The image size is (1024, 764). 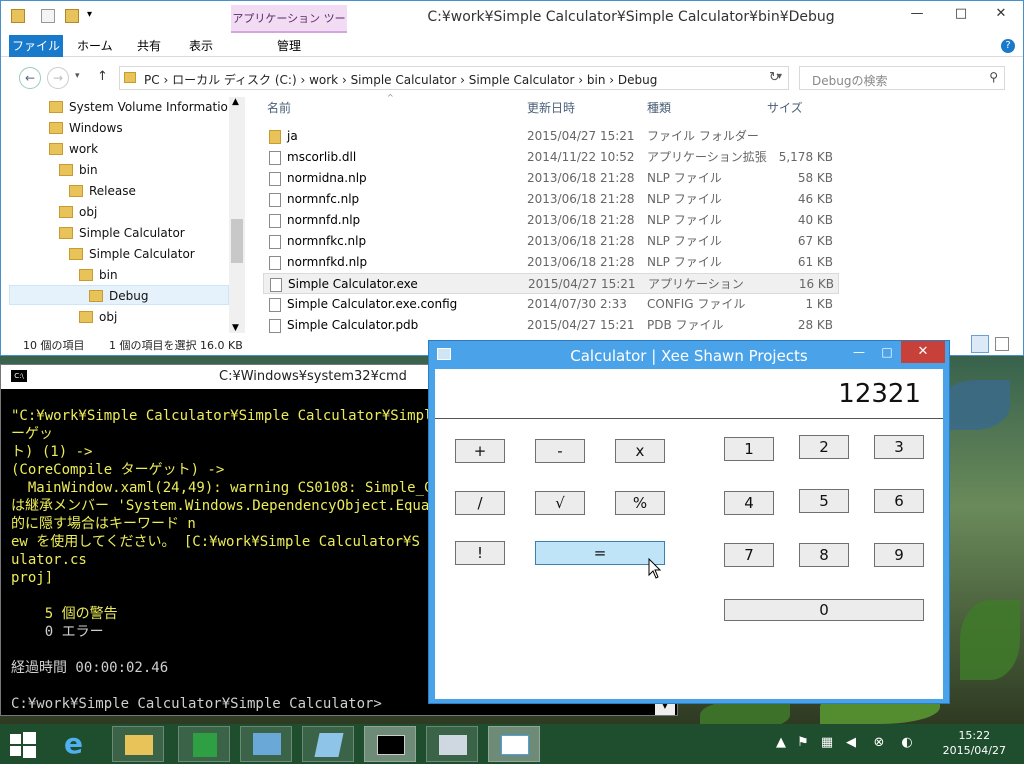 What do you see at coordinates (102, 191) in the screenshot?
I see `tree-item: Release` at bounding box center [102, 191].